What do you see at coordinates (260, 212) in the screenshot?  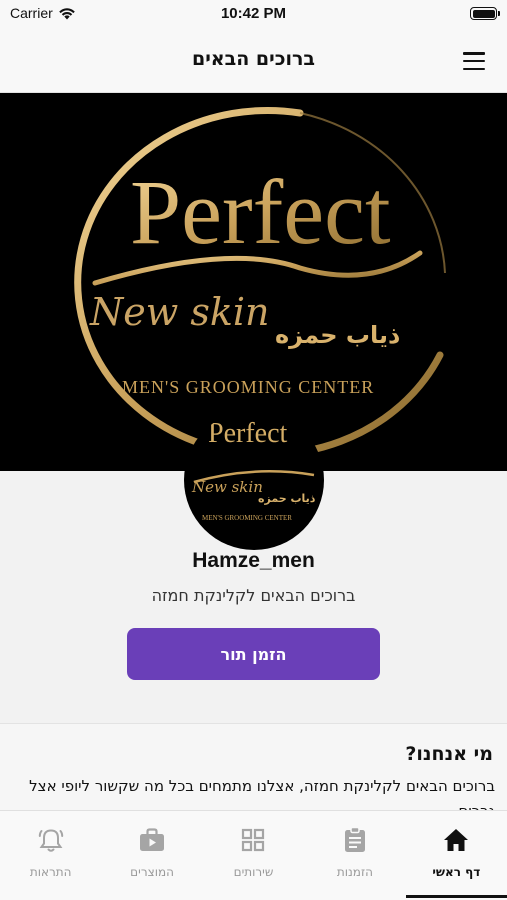 I see `logo-word: Perfect` at bounding box center [260, 212].